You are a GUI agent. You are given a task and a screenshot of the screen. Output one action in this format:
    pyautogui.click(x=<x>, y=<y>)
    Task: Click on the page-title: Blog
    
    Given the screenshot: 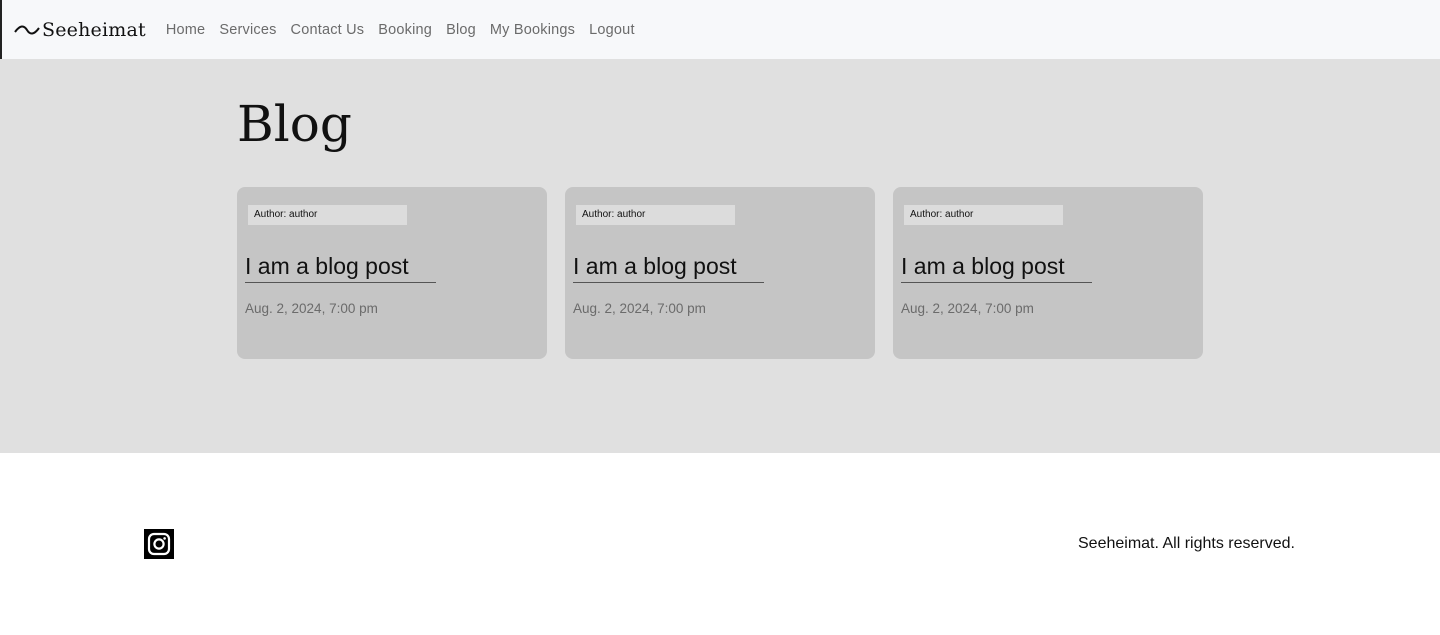 What is the action you would take?
    pyautogui.click(x=294, y=124)
    